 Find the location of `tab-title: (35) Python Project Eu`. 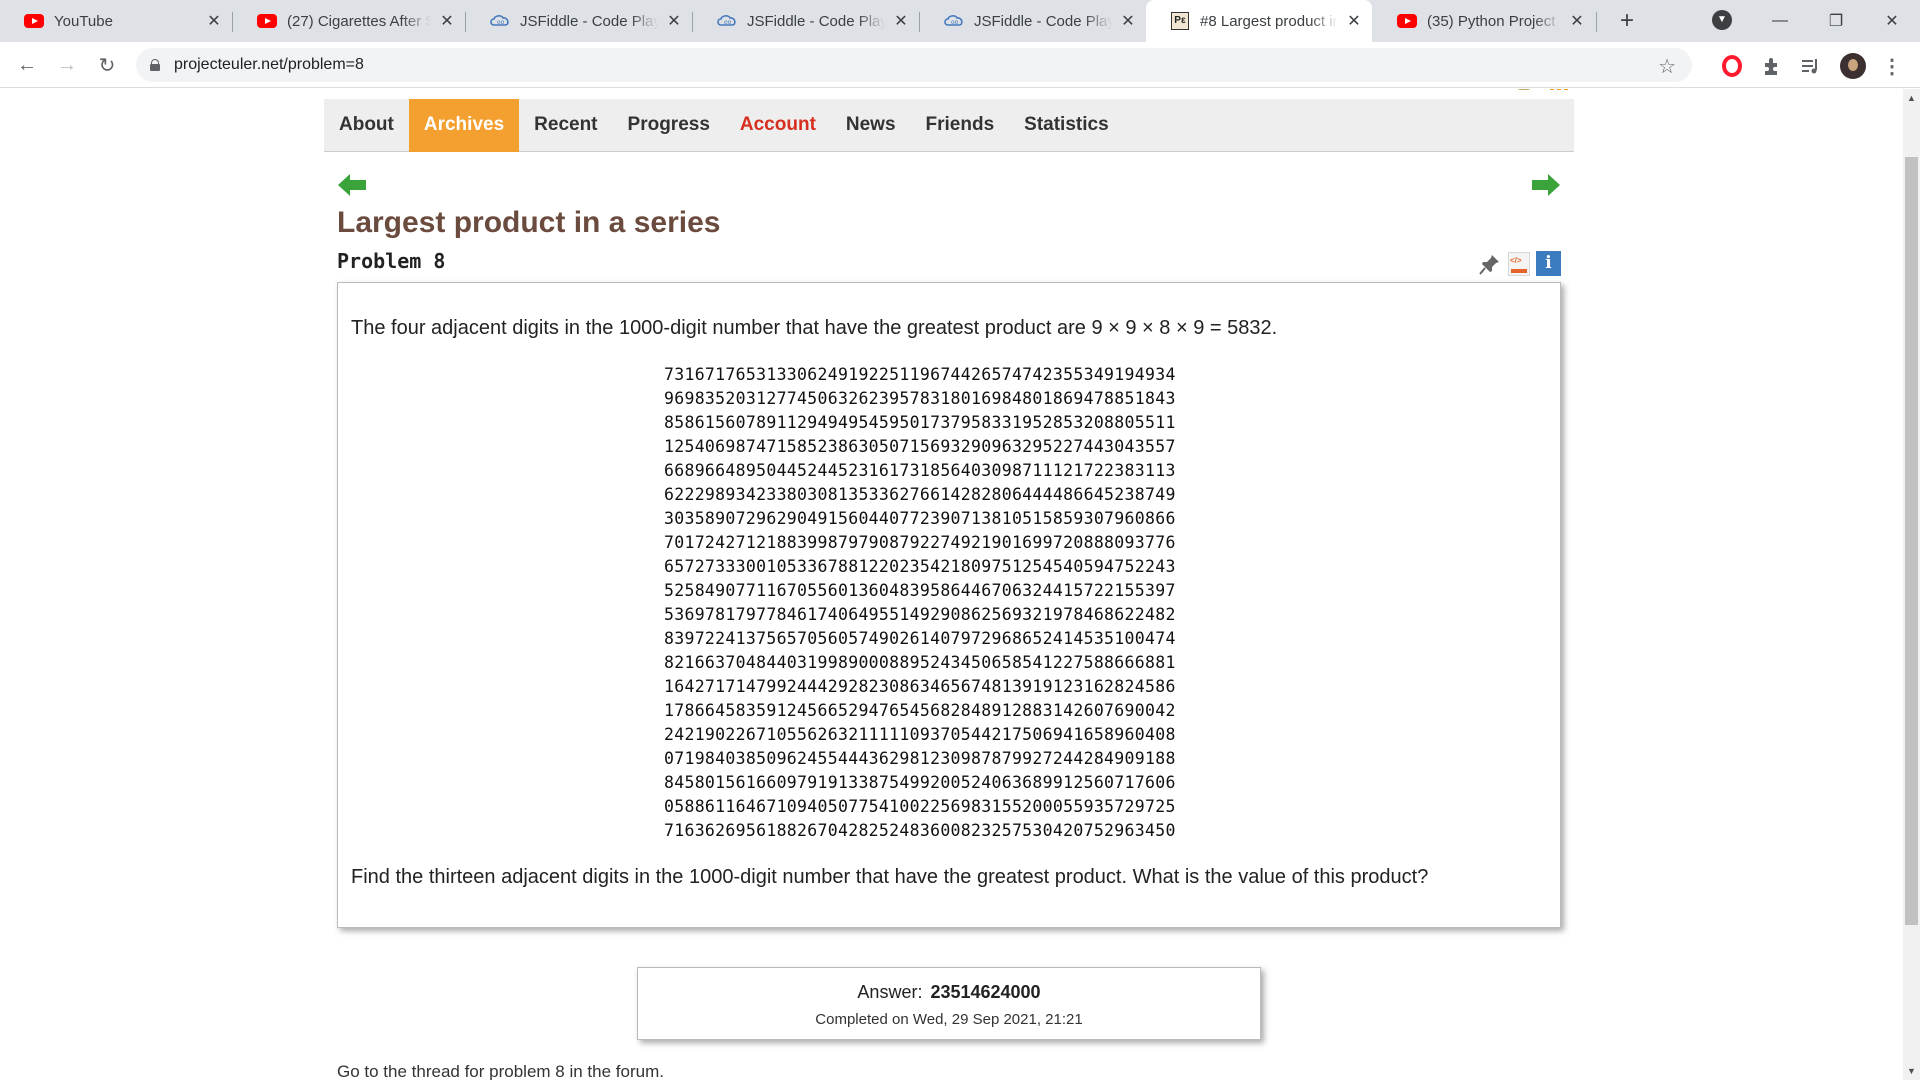

tab-title: (35) Python Project Eu is located at coordinates (1494, 21).